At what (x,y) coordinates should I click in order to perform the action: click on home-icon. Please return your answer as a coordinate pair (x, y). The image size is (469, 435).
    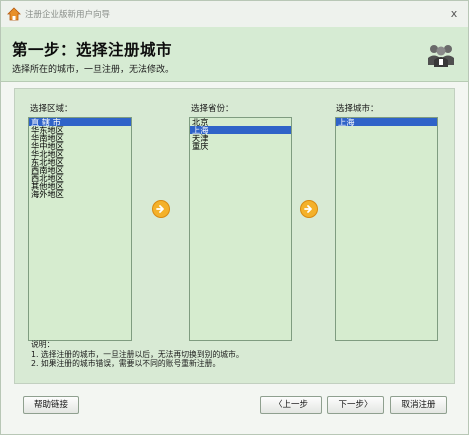
    Looking at the image, I should click on (14, 14).